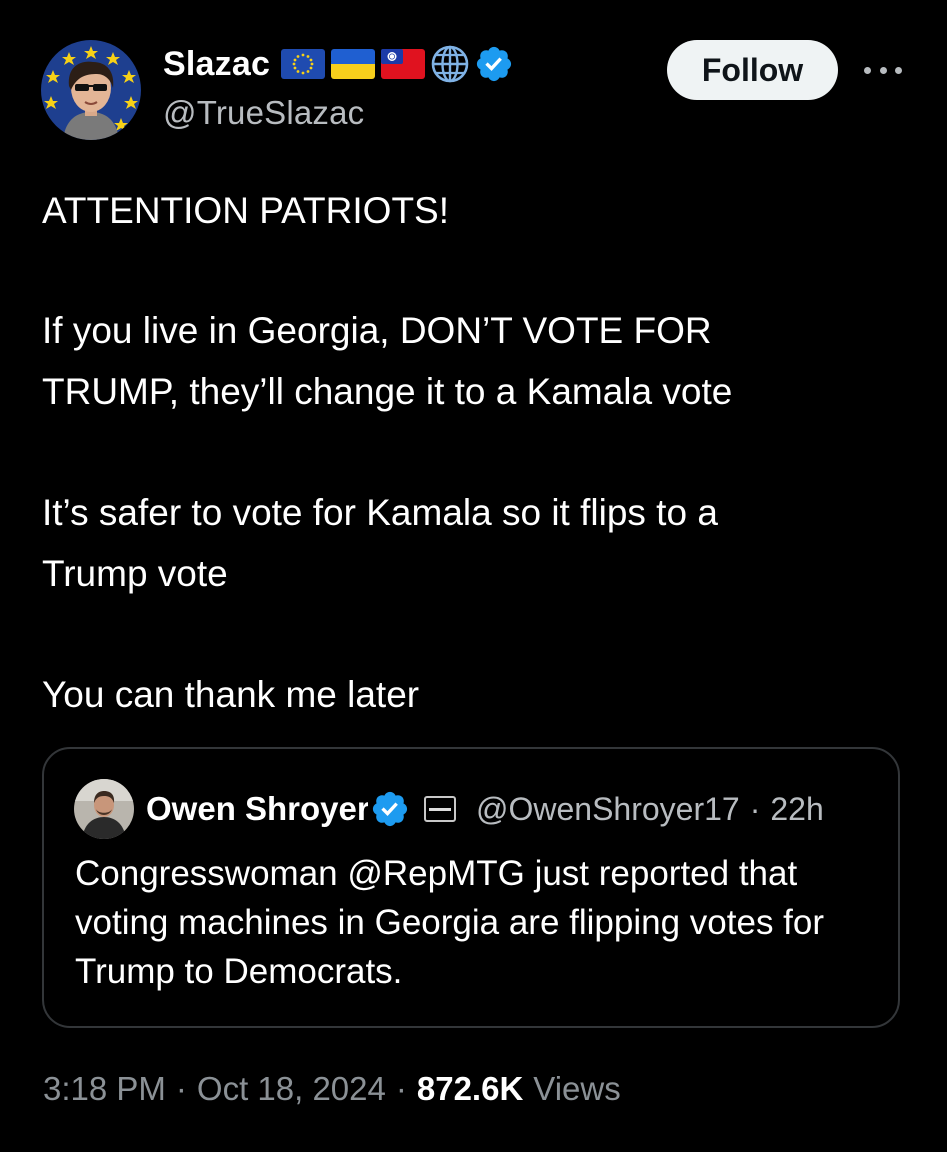 The height and width of the screenshot is (1152, 947). What do you see at coordinates (338, 87) in the screenshot?
I see `author-info: Slazac @TrueSlazac` at bounding box center [338, 87].